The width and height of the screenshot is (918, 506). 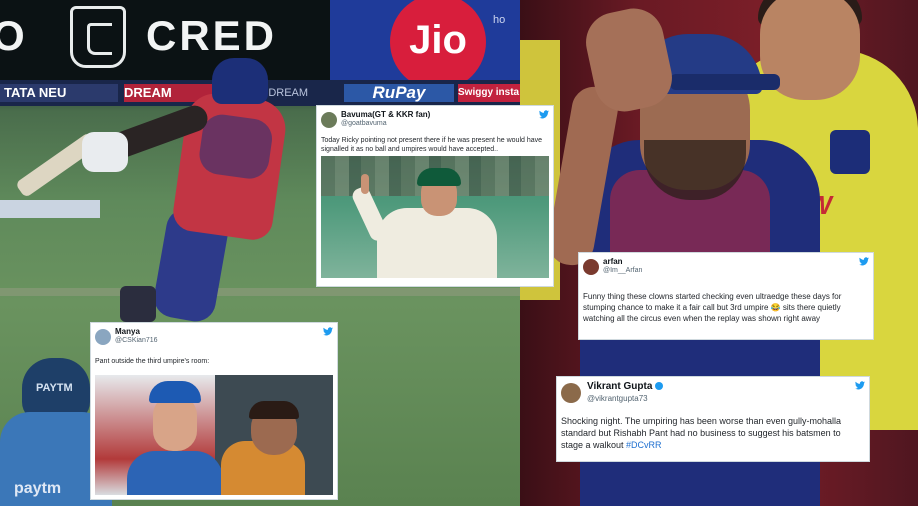 What do you see at coordinates (127, 331) in the screenshot?
I see `tweet-author-name: Manya` at bounding box center [127, 331].